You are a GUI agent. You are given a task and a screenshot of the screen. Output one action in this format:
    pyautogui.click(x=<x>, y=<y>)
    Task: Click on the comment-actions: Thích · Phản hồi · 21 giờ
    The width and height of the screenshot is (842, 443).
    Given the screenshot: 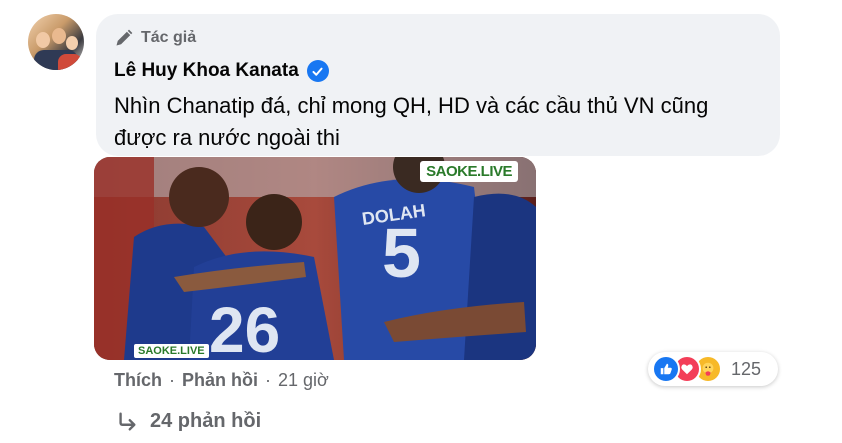 What is the action you would take?
    pyautogui.click(x=221, y=380)
    